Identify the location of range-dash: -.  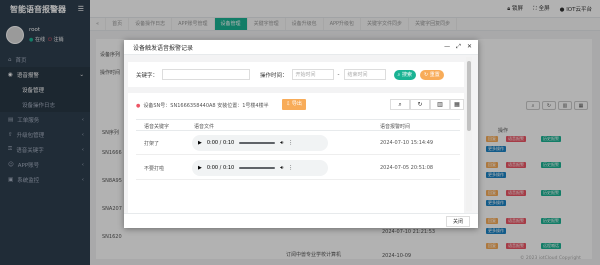
(338, 74).